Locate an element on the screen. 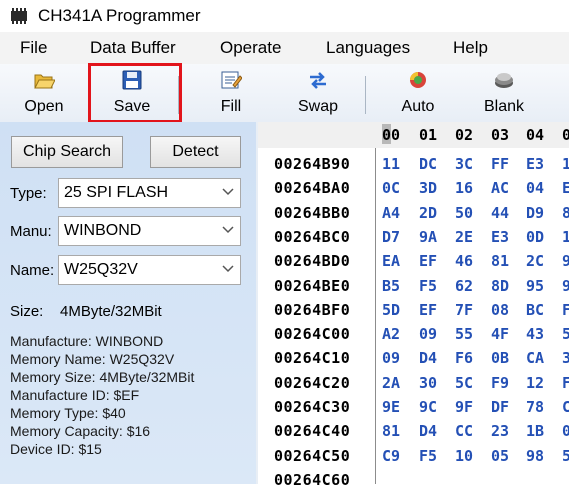 The height and width of the screenshot is (492, 569). hex-byte: 0B is located at coordinates (500, 358).